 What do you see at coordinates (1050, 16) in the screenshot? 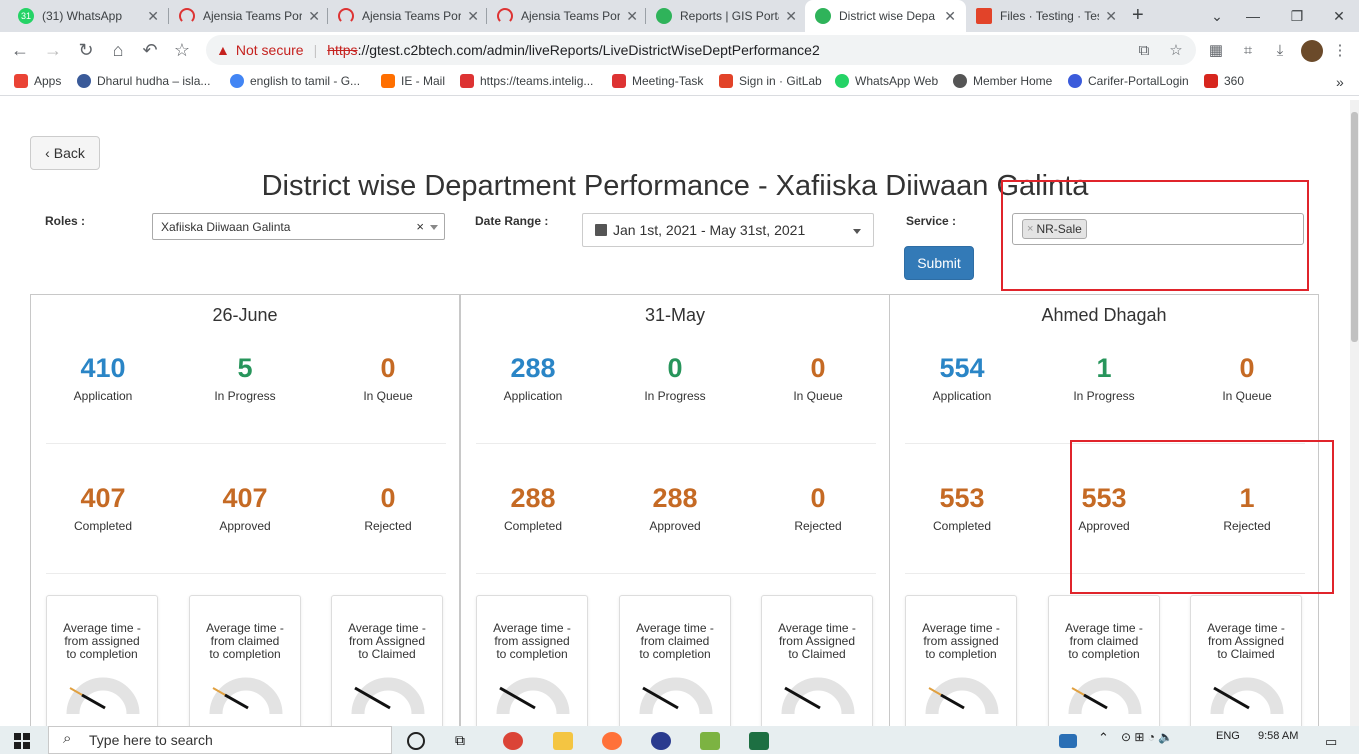
I see `tab-title: Files · Testing · Tes` at bounding box center [1050, 16].